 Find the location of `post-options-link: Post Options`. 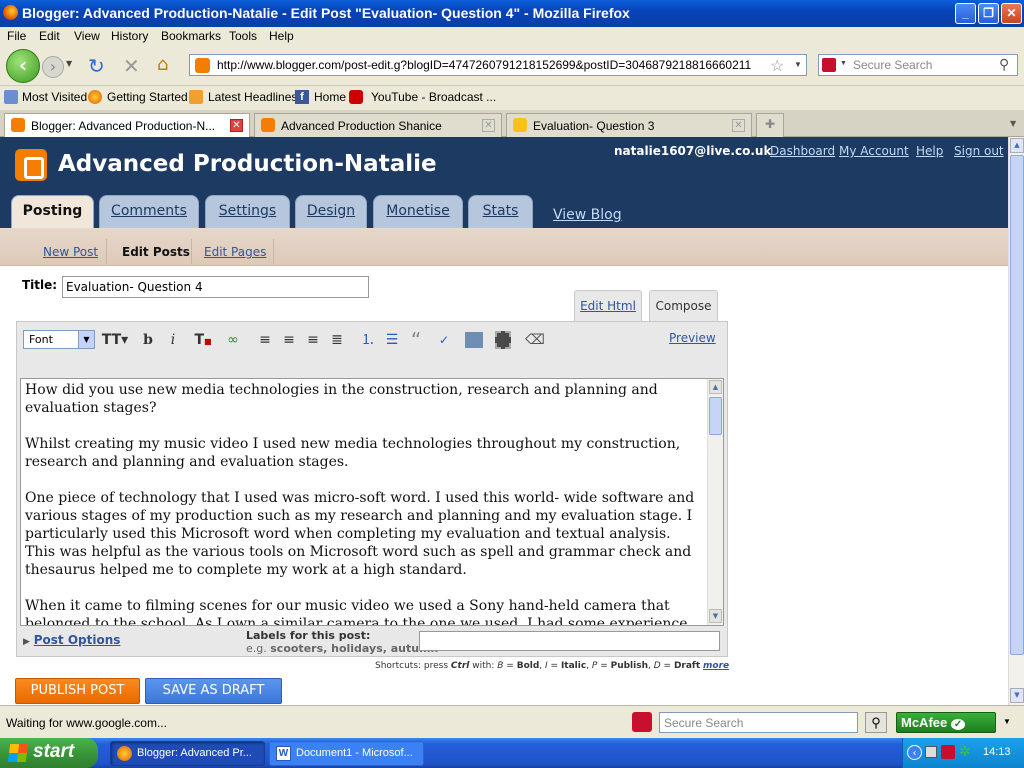

post-options-link: Post Options is located at coordinates (77, 640).